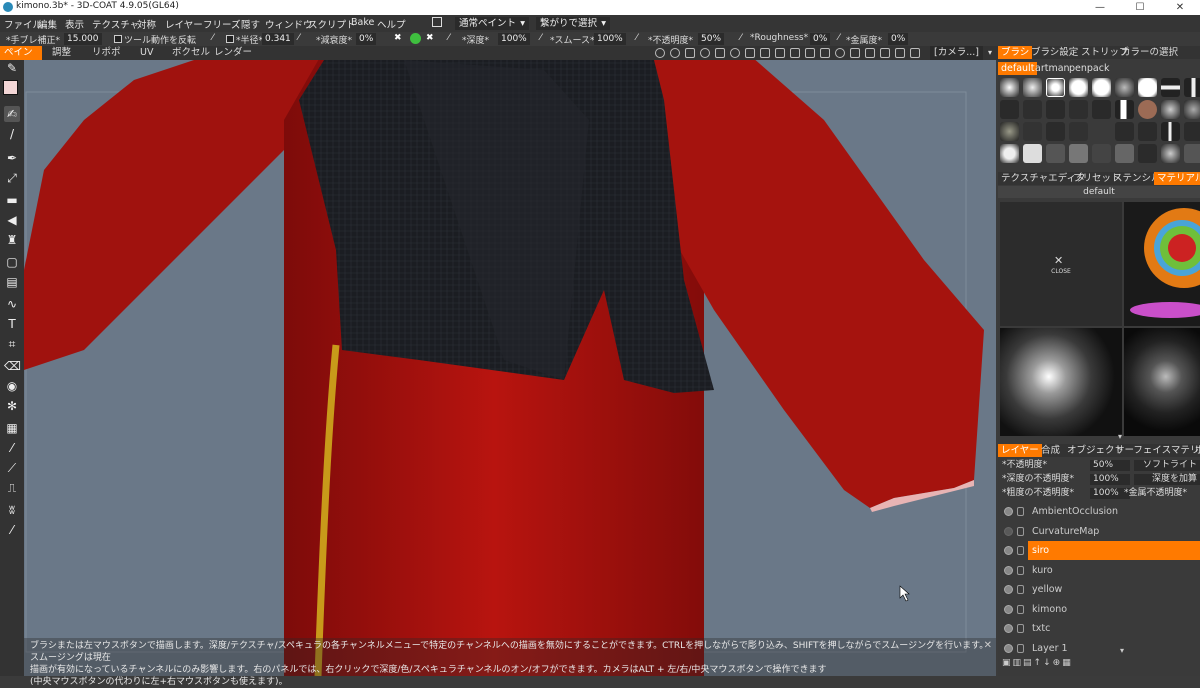 Image resolution: width=1200 pixels, height=688 pixels. Describe the element at coordinates (735, 53) in the screenshot. I see `sphere-icon` at that location.